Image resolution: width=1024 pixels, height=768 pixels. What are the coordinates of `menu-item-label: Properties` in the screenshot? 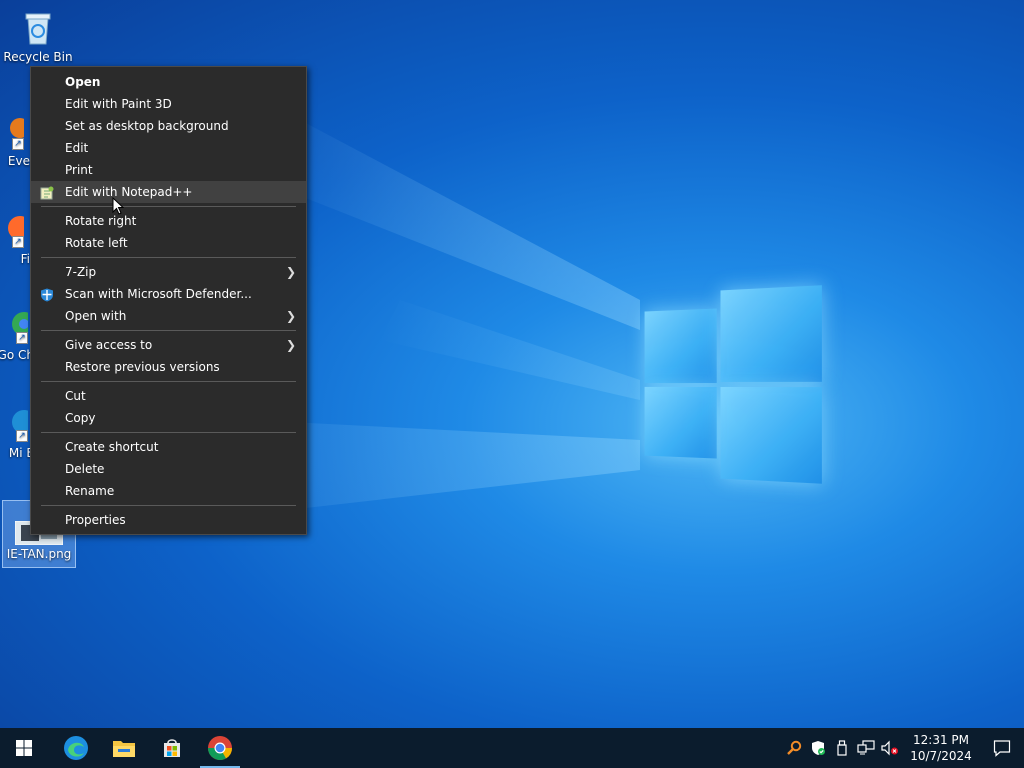 It's located at (95, 520).